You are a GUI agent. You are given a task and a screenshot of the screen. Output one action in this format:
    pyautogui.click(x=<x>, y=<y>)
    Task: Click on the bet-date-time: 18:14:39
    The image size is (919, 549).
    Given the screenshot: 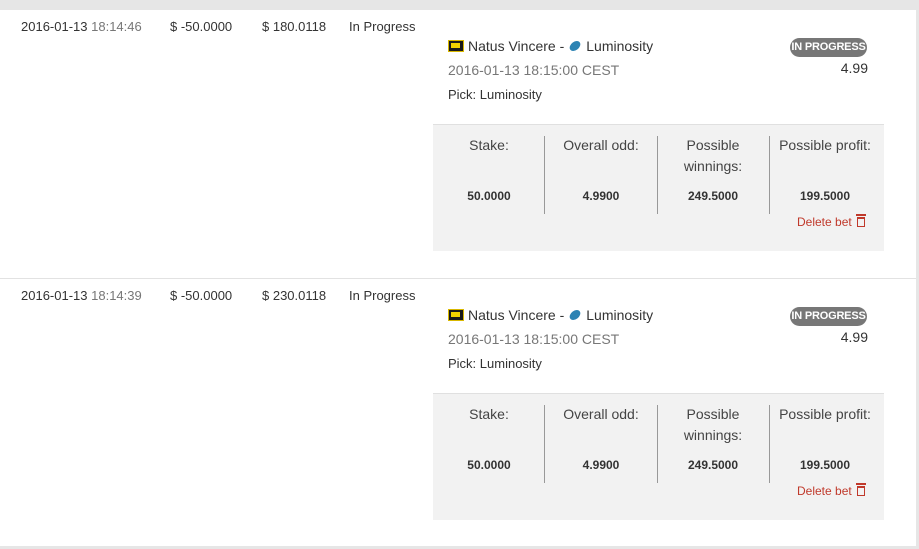 What is the action you would take?
    pyautogui.click(x=116, y=295)
    